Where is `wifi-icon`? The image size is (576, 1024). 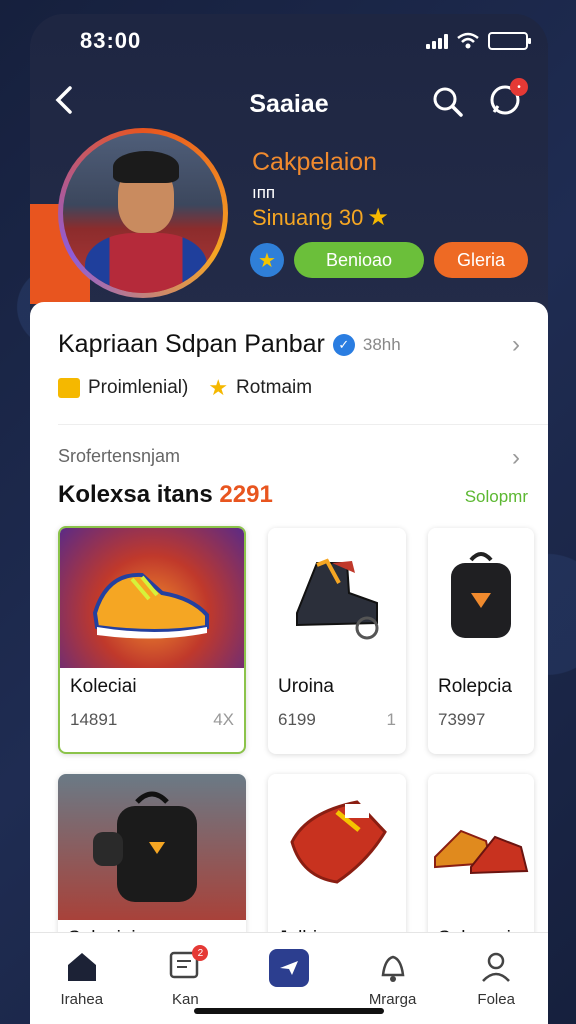 wifi-icon is located at coordinates (468, 40).